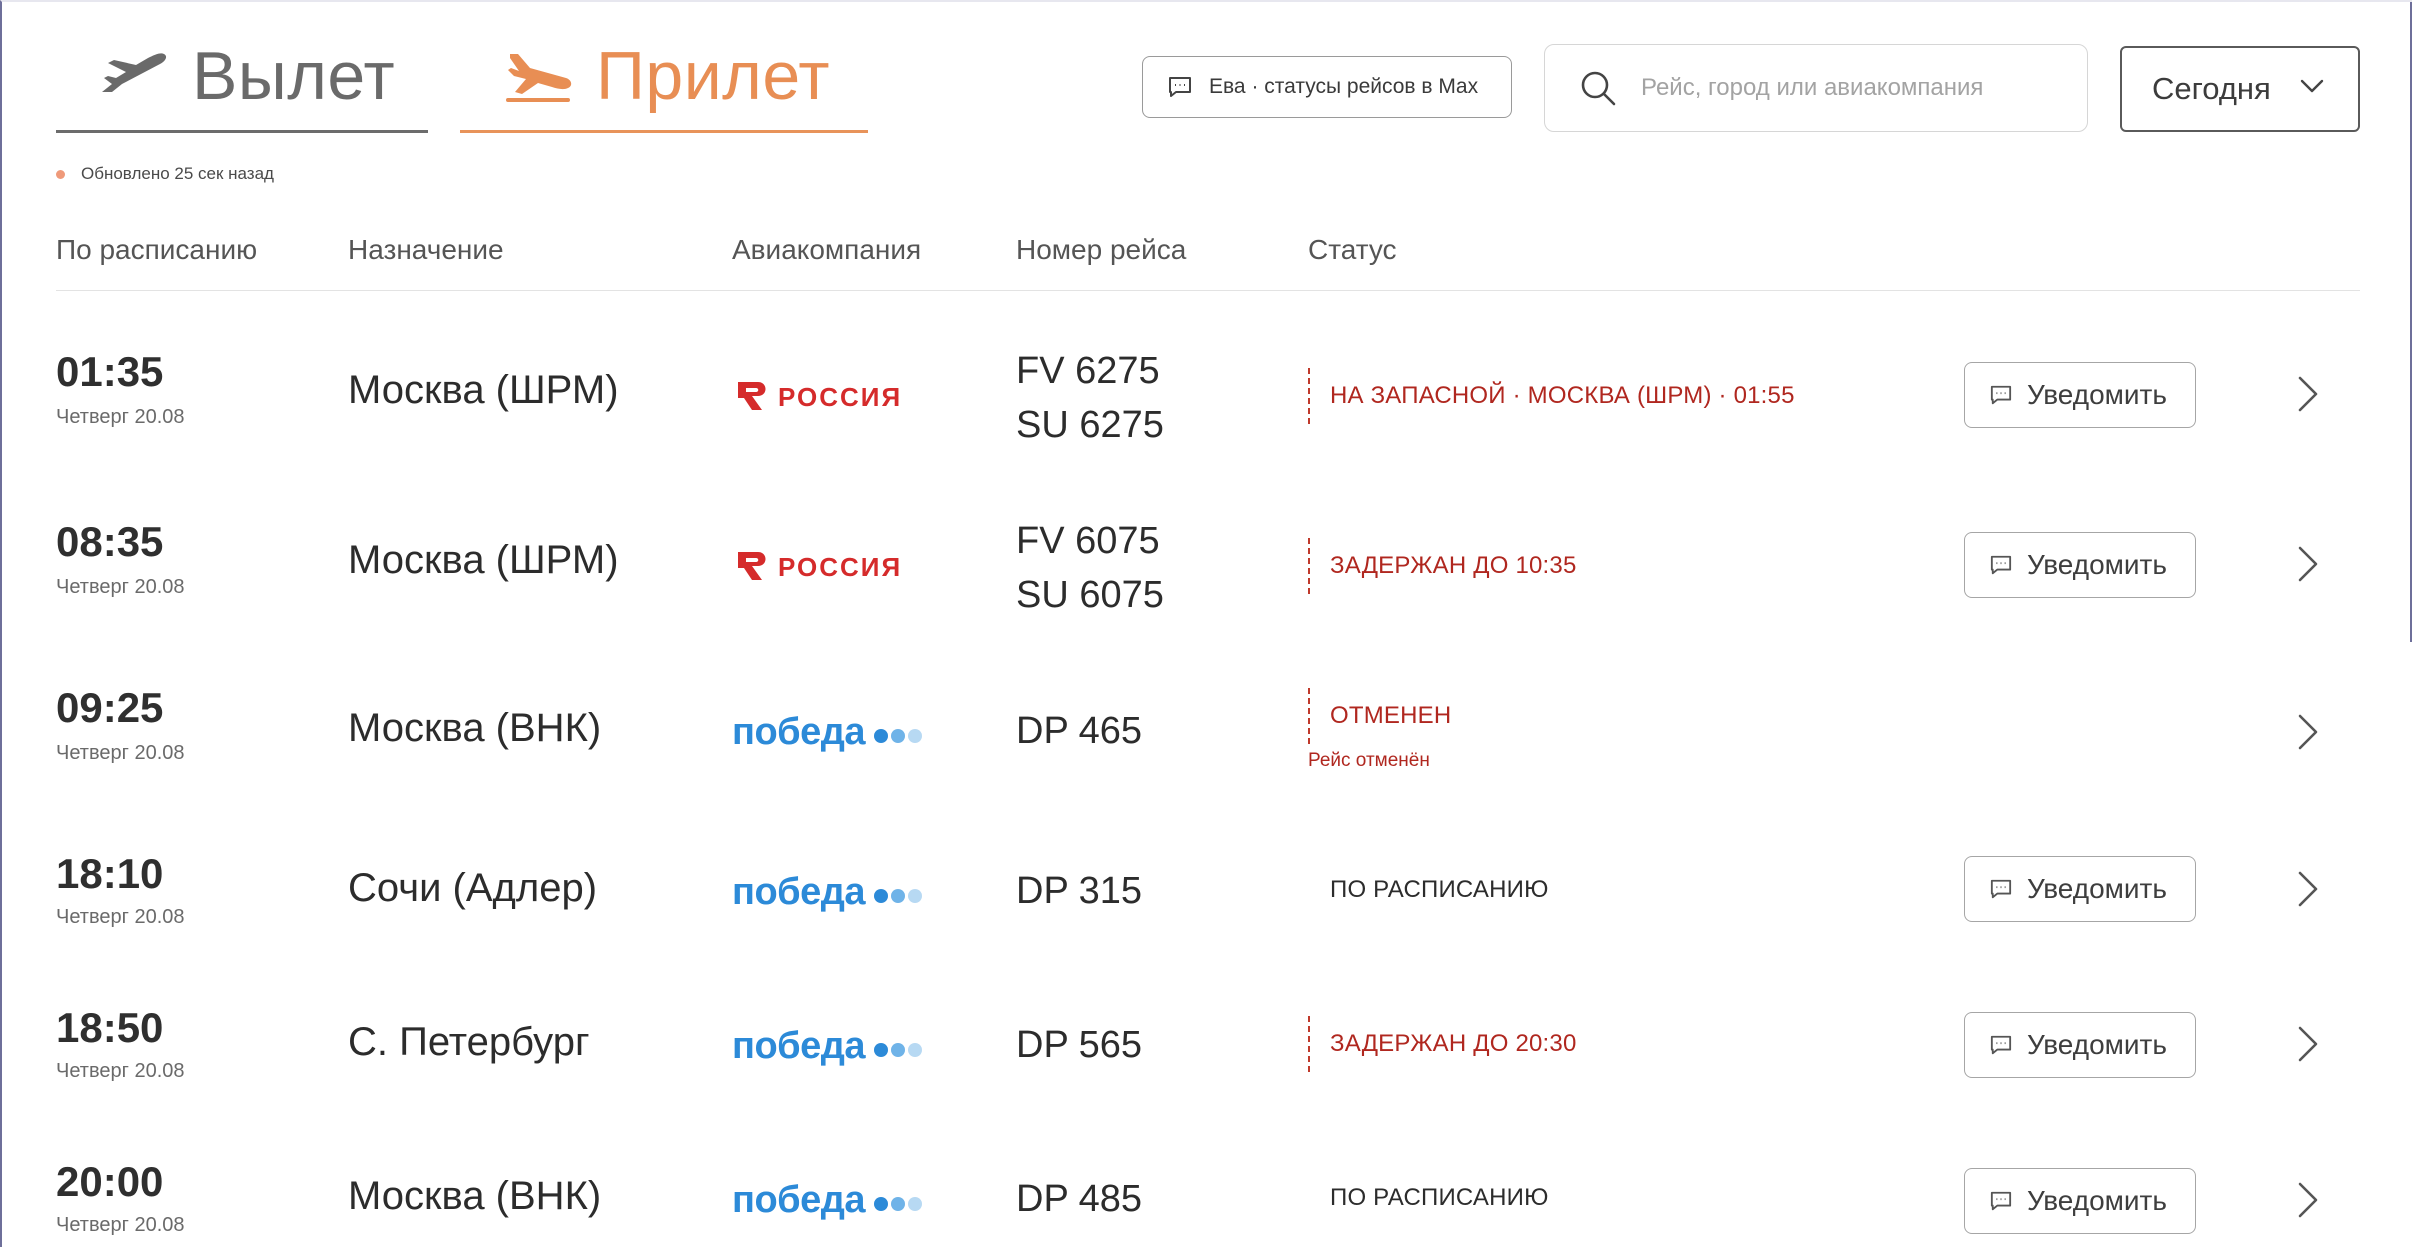 Image resolution: width=2412 pixels, height=1247 pixels. Describe the element at coordinates (2211, 88) in the screenshot. I see `date-select-value: Сегодня` at that location.